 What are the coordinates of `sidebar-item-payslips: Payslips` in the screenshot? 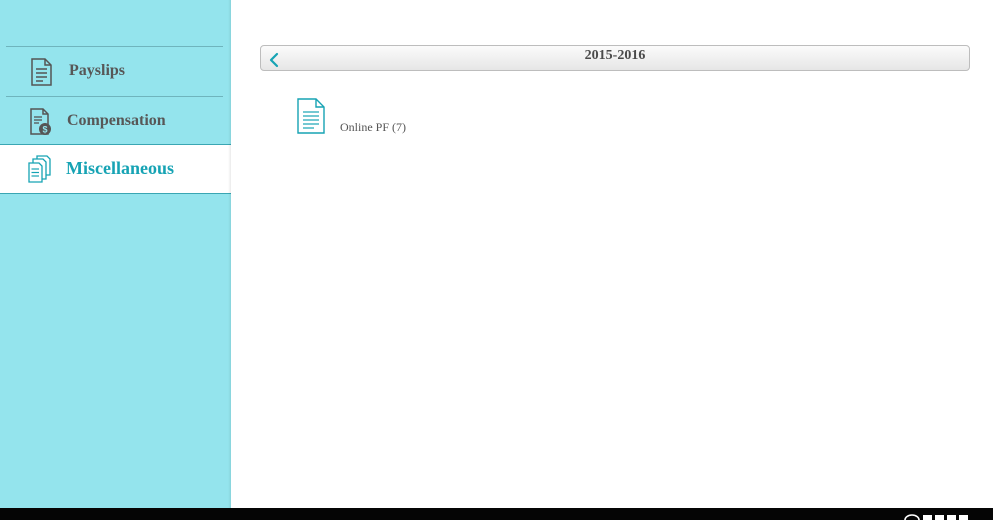 It's located at (114, 70).